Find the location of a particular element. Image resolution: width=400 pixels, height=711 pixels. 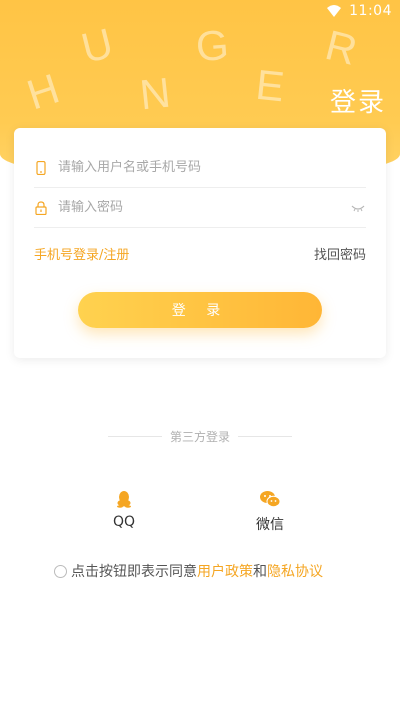

phone-login-link: 手机号登录/注册 is located at coordinates (81, 253).